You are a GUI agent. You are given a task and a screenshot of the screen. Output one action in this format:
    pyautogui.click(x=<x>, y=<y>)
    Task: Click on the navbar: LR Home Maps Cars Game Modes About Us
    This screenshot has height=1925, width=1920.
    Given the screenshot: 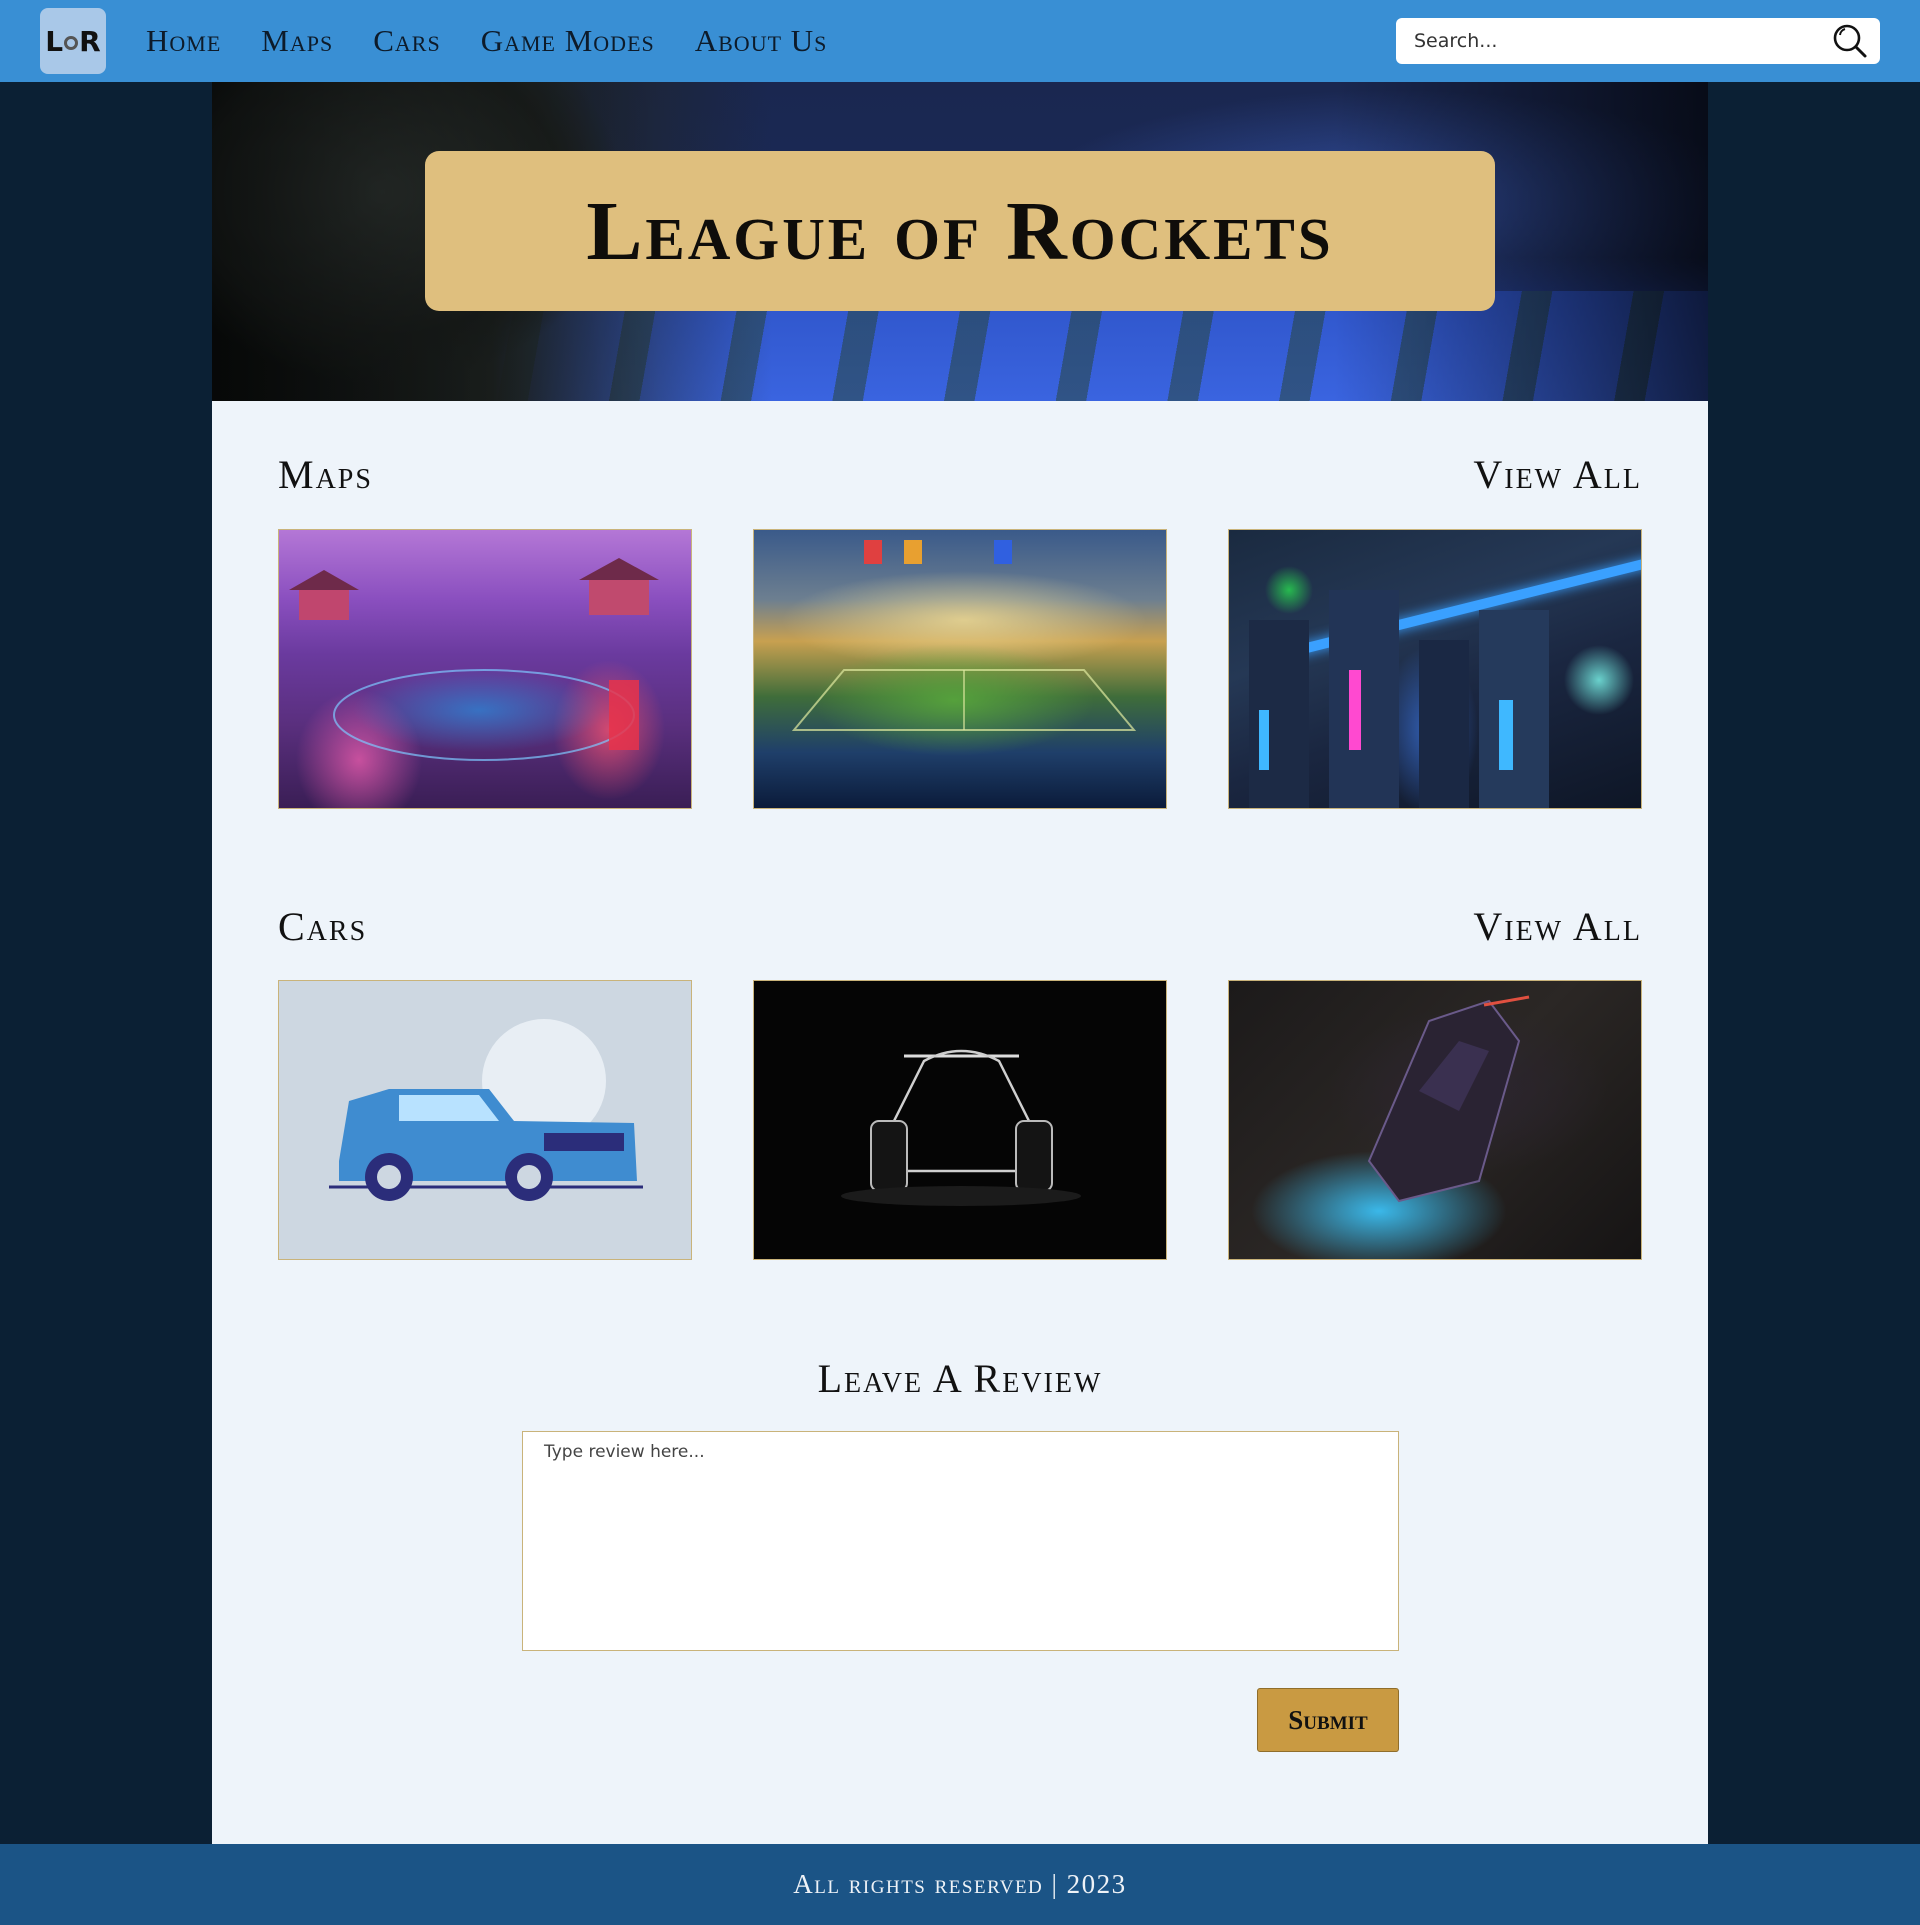 What is the action you would take?
    pyautogui.click(x=960, y=41)
    